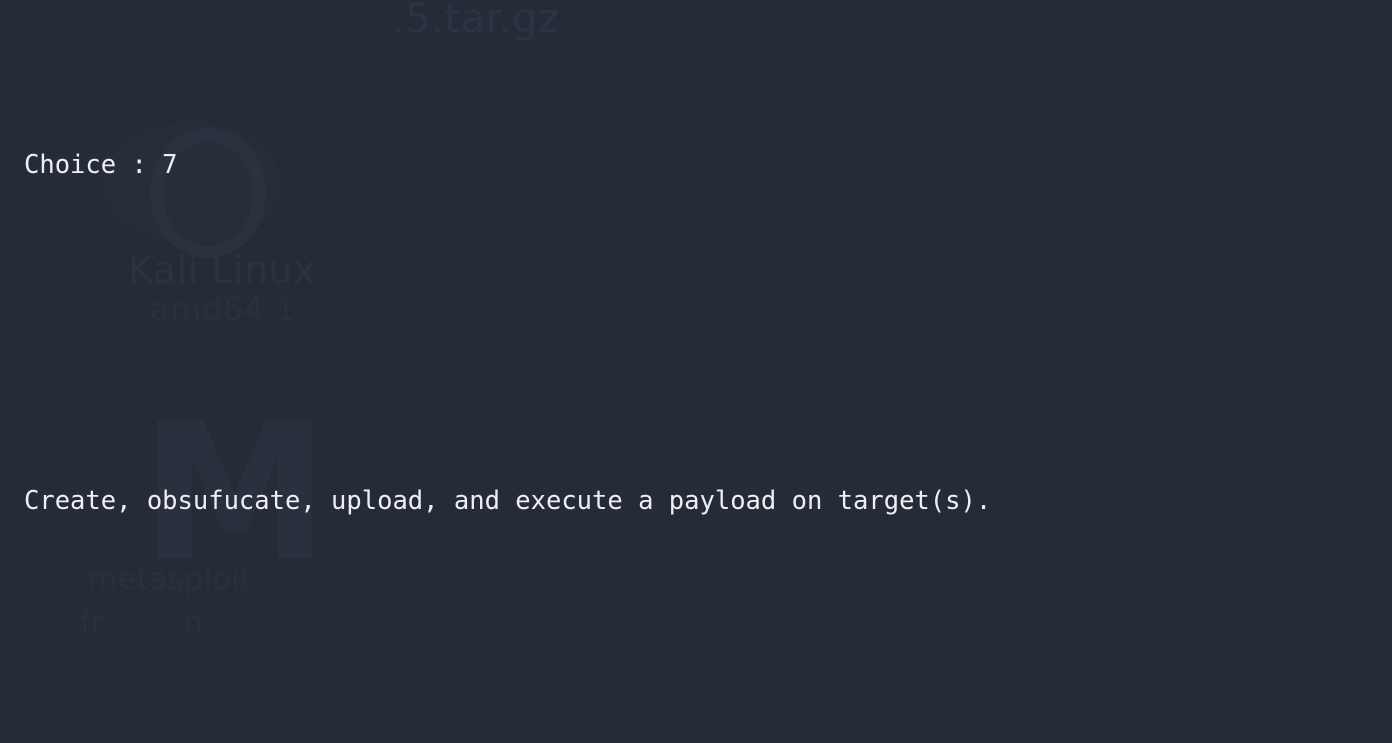 Image resolution: width=1392 pixels, height=743 pixels. What do you see at coordinates (170, 165) in the screenshot?
I see `choice-value: 7` at bounding box center [170, 165].